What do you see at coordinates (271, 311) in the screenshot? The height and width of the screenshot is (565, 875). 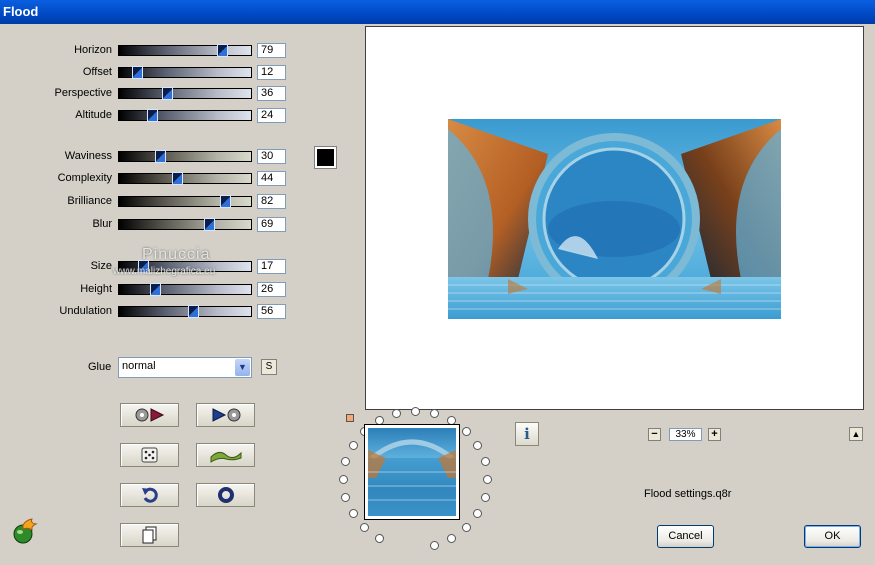 I see `slider-value-field: 56` at bounding box center [271, 311].